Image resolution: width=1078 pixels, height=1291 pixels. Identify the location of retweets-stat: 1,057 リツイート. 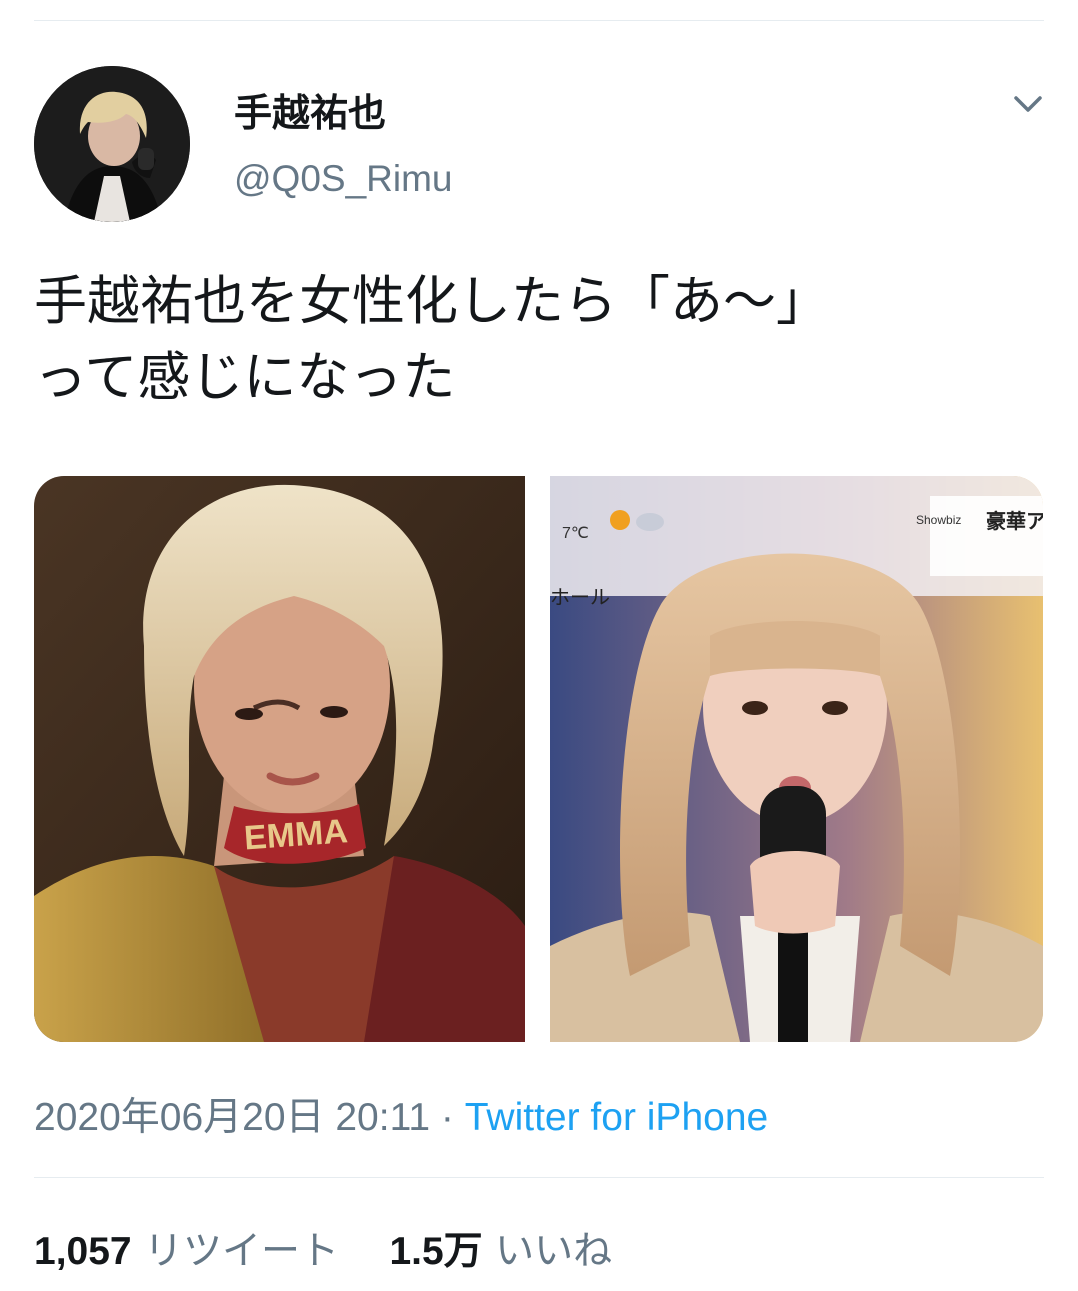
(186, 1248).